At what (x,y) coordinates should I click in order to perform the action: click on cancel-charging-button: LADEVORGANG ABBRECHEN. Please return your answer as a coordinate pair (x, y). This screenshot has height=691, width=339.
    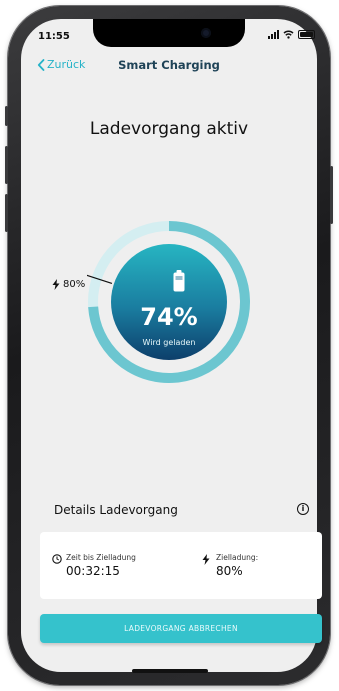
    Looking at the image, I should click on (181, 628).